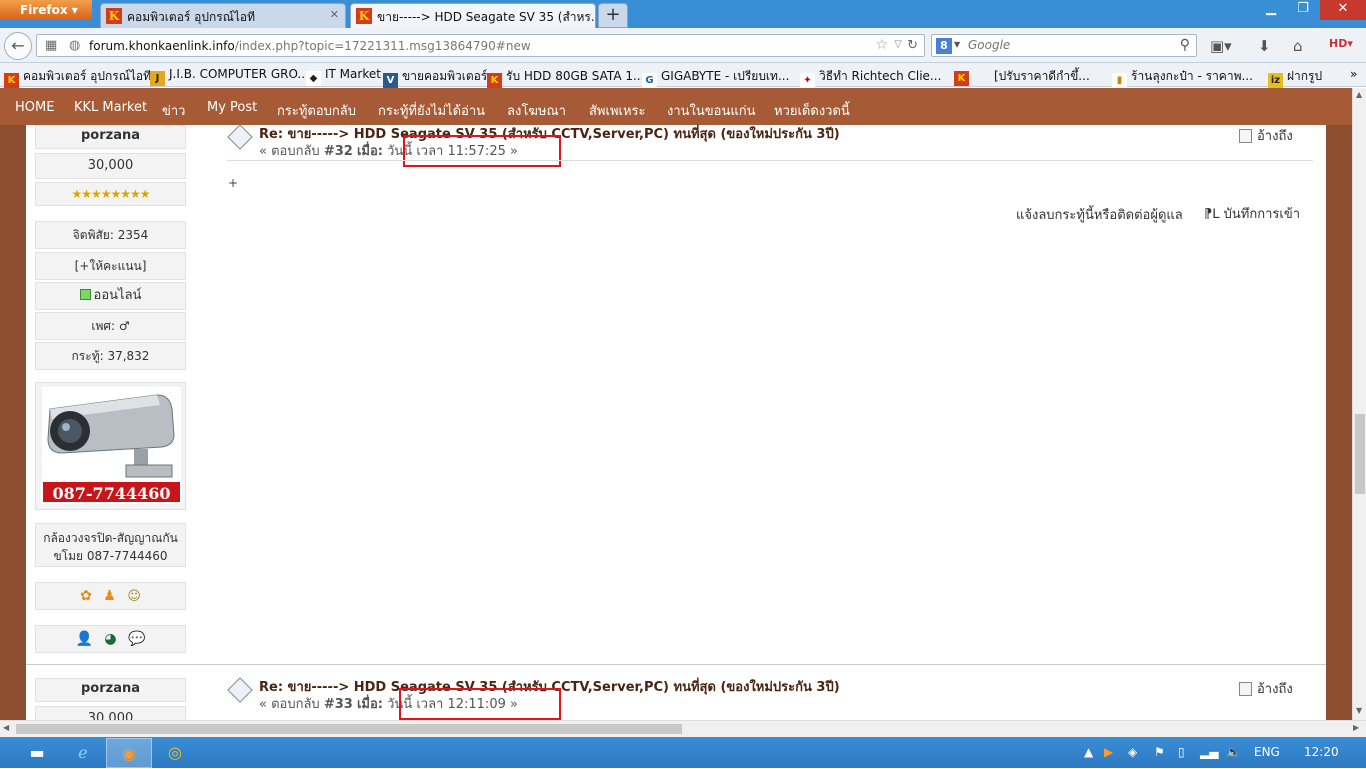 The width and height of the screenshot is (1366, 769). What do you see at coordinates (431, 110) in the screenshot?
I see `menu-unread-topics: กระทู้ที่ยังไม่ได้อ่าน` at bounding box center [431, 110].